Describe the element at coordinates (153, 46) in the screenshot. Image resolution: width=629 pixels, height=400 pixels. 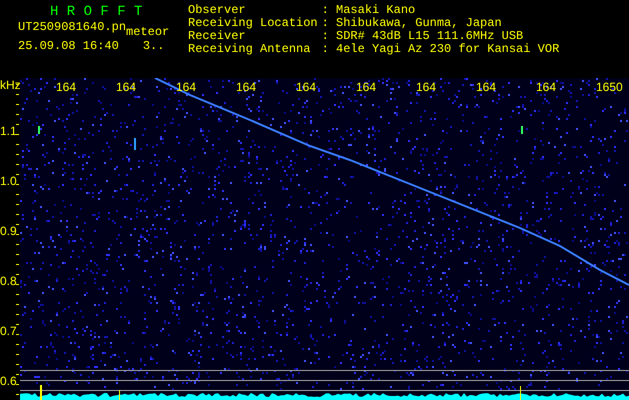
I see `counter-text: 3..` at that location.